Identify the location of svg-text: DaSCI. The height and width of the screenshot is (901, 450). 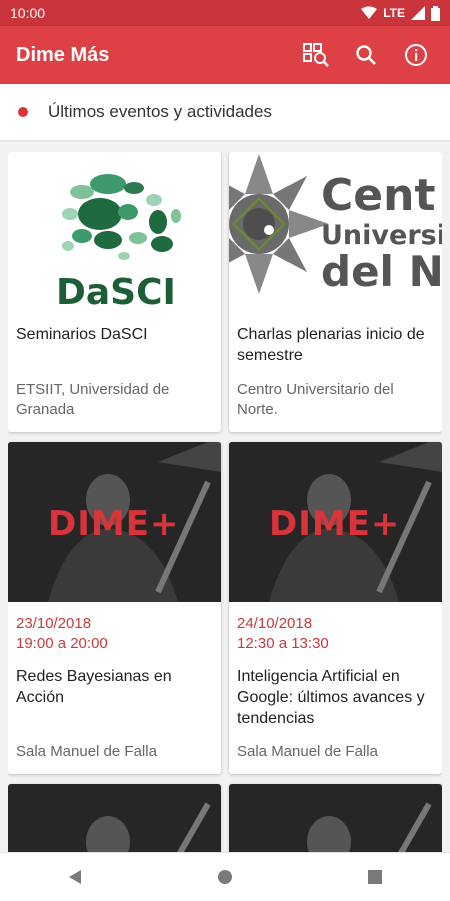
(116, 292).